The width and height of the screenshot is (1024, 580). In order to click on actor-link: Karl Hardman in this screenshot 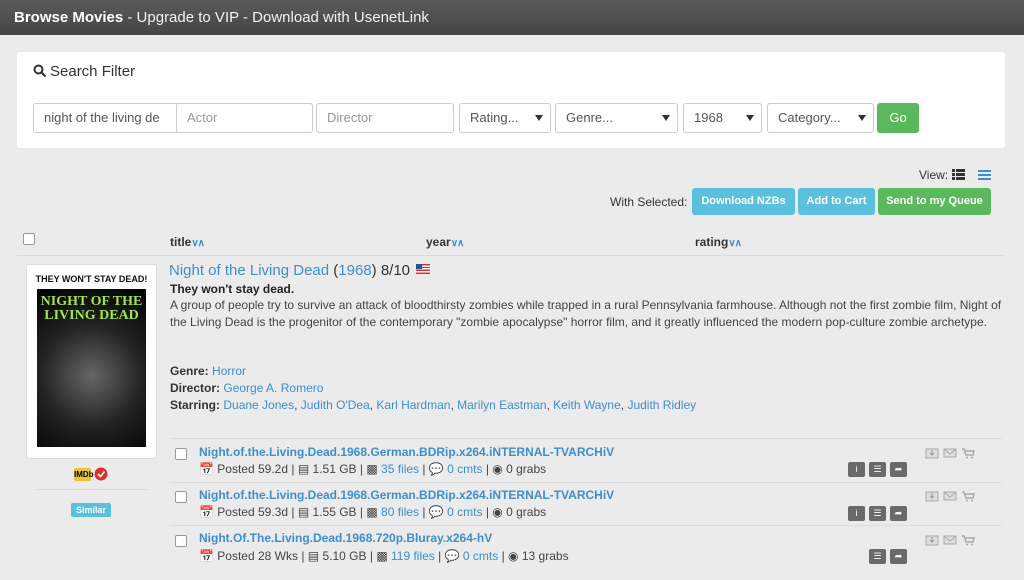, I will do `click(413, 405)`.